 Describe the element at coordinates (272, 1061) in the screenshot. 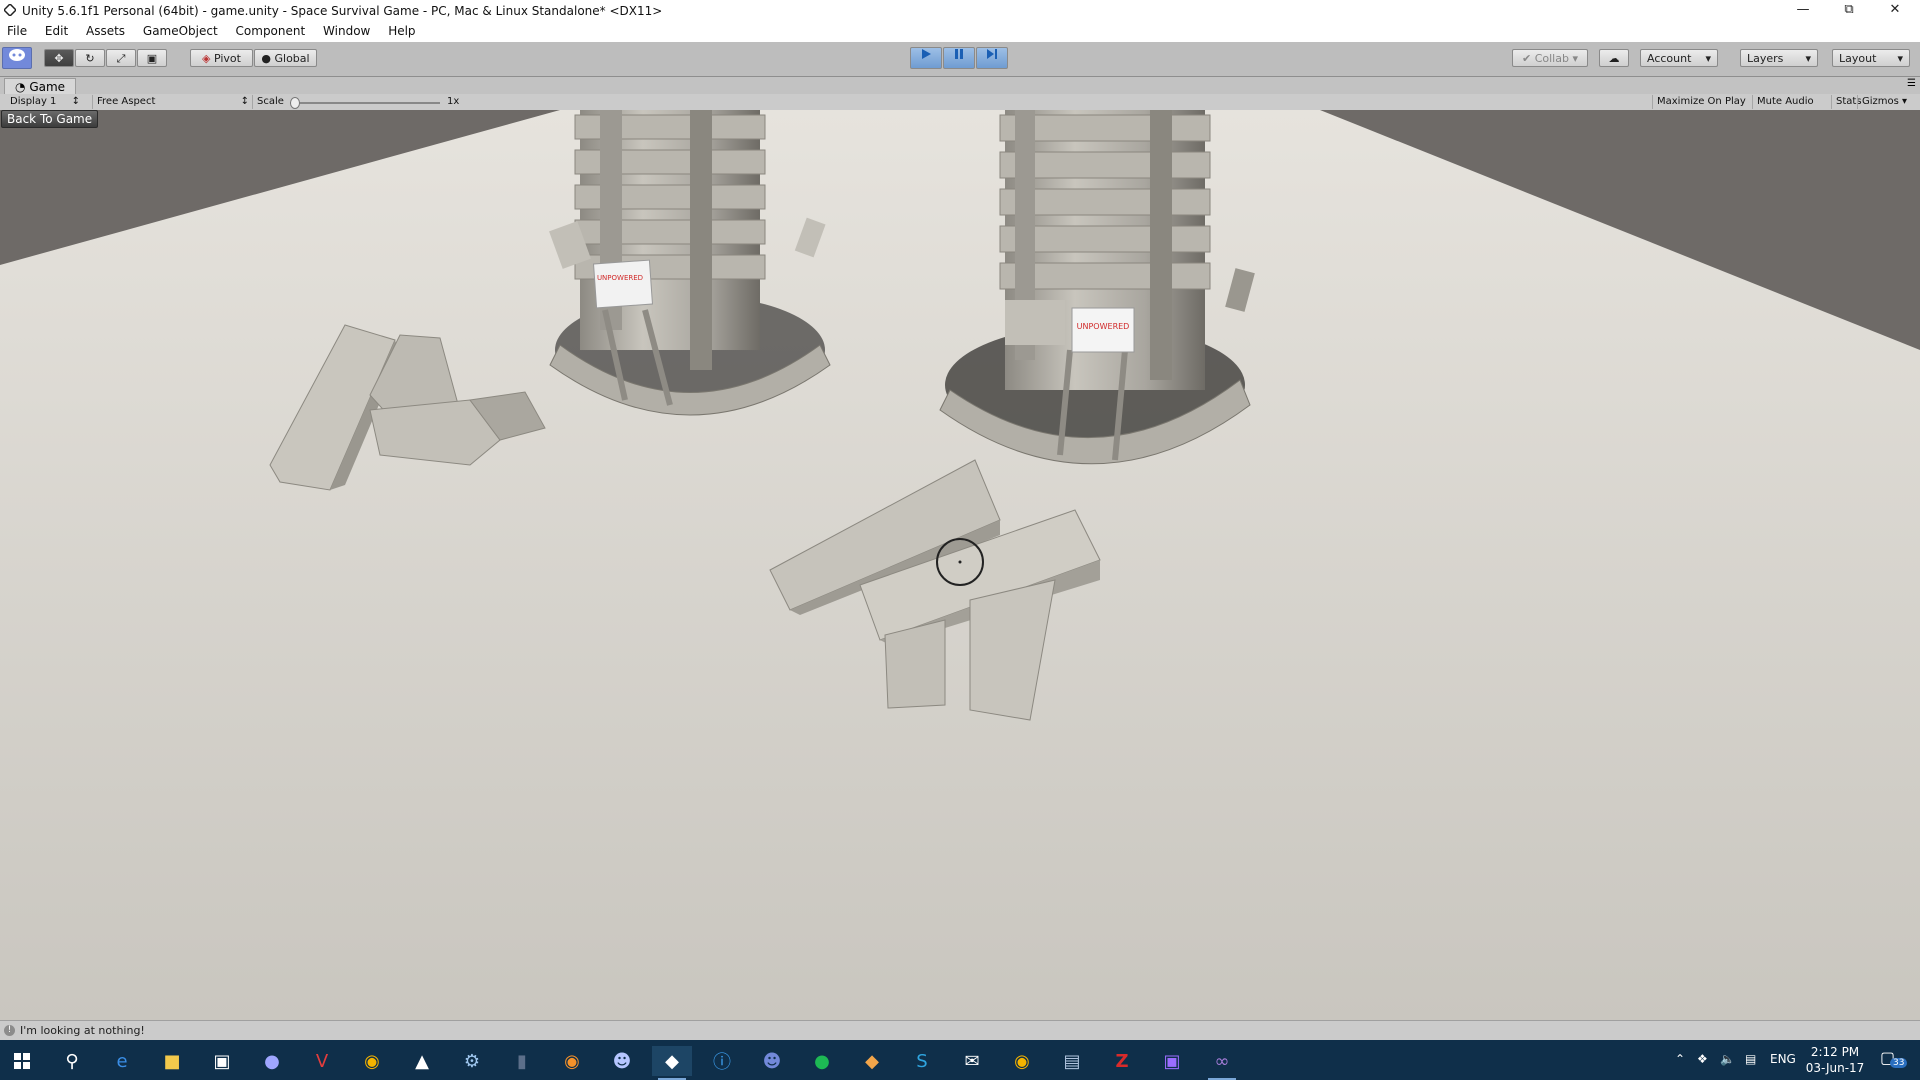

I see `app-taskbar-icon: ●` at that location.